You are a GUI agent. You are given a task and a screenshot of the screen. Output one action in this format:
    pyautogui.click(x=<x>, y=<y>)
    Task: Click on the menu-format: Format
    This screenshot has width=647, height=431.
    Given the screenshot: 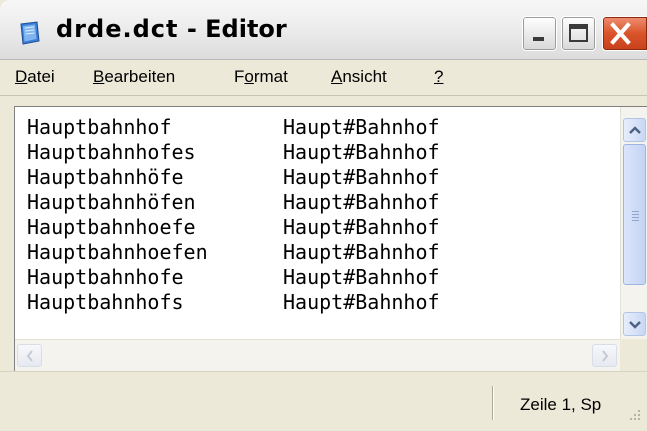 What is the action you would take?
    pyautogui.click(x=261, y=77)
    